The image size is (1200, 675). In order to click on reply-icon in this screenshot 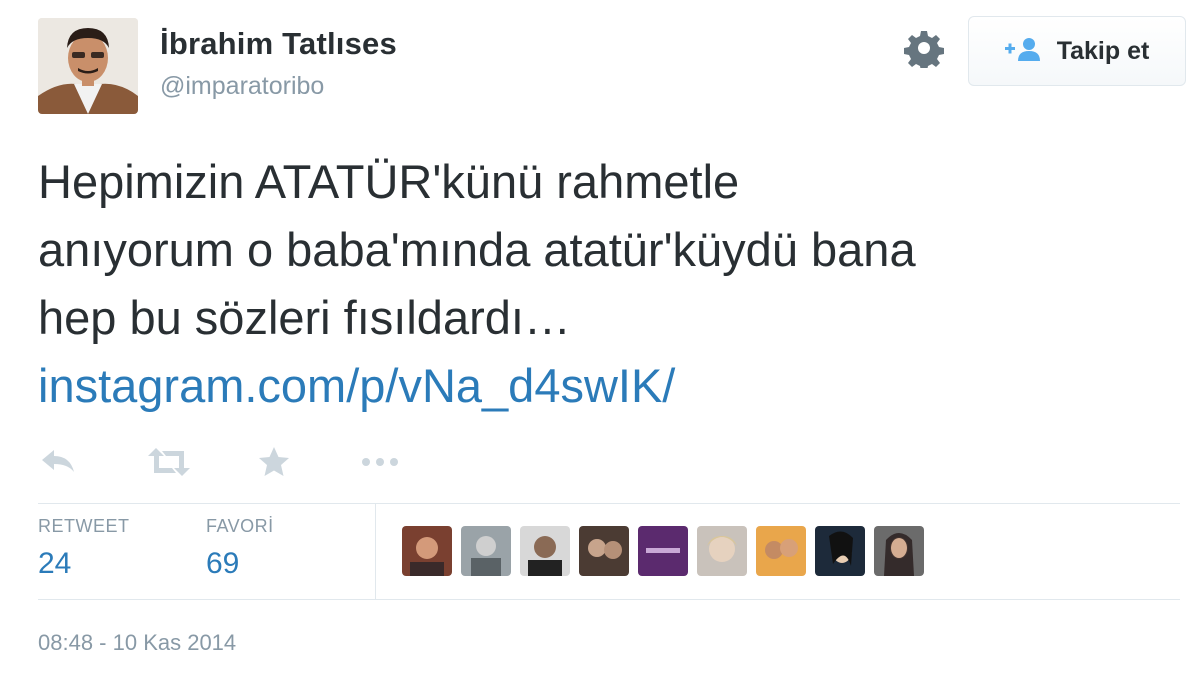, I will do `click(60, 462)`.